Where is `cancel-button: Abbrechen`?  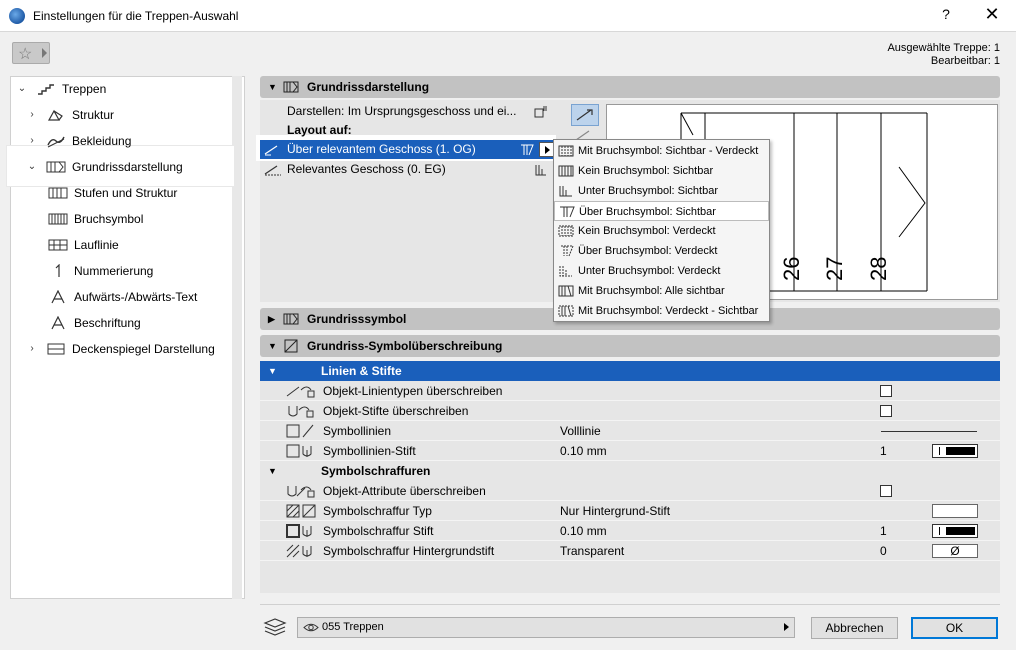 cancel-button: Abbrechen is located at coordinates (854, 628).